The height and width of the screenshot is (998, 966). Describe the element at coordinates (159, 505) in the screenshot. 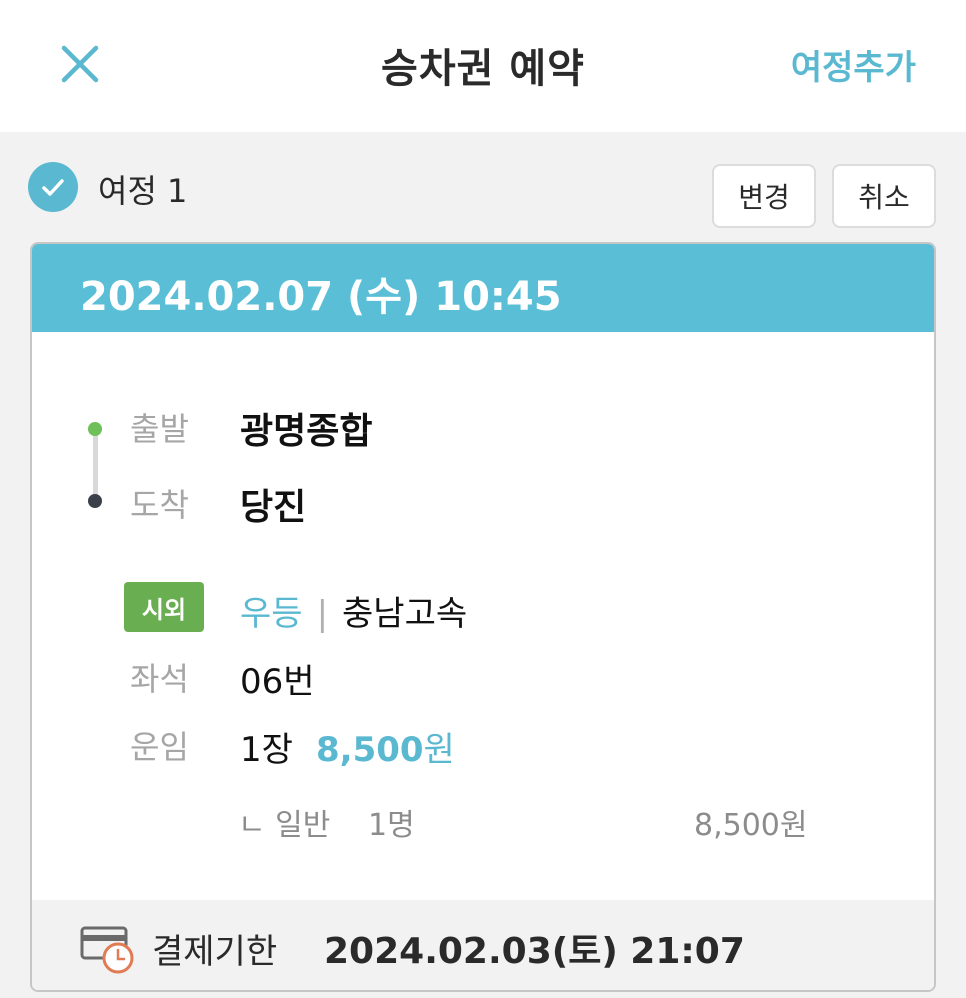

I see `arrival-label: 도착` at that location.